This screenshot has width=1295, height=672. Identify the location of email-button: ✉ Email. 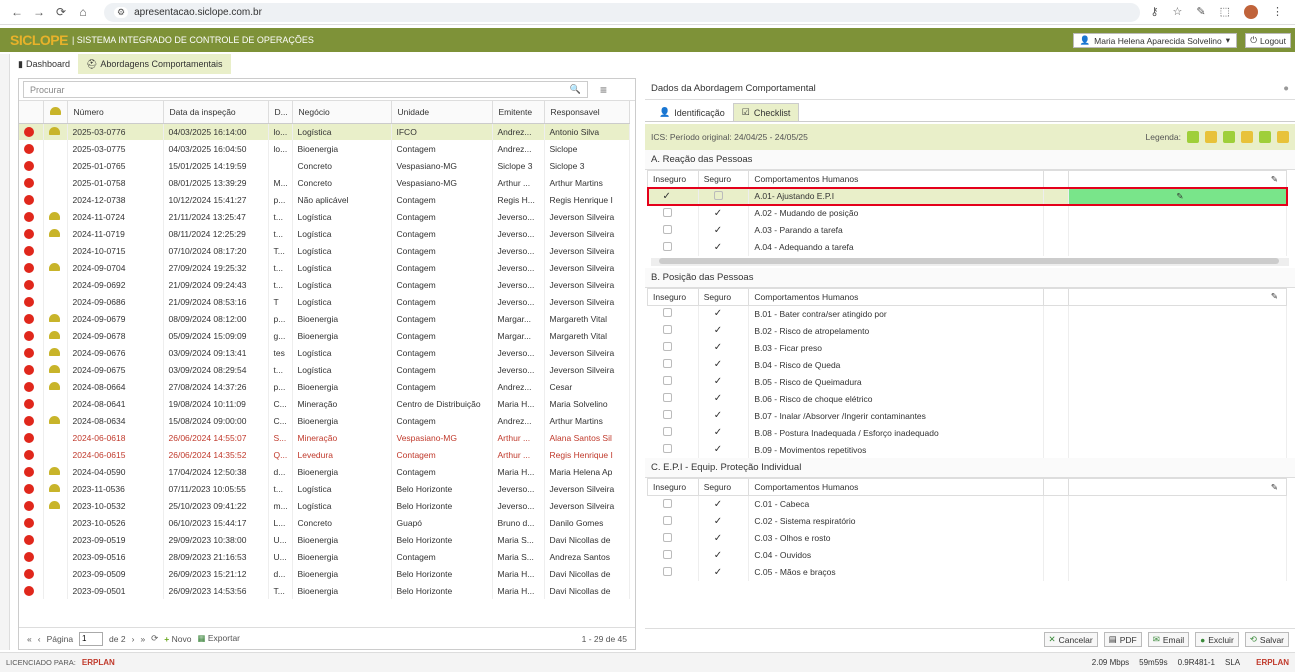
(1168, 639).